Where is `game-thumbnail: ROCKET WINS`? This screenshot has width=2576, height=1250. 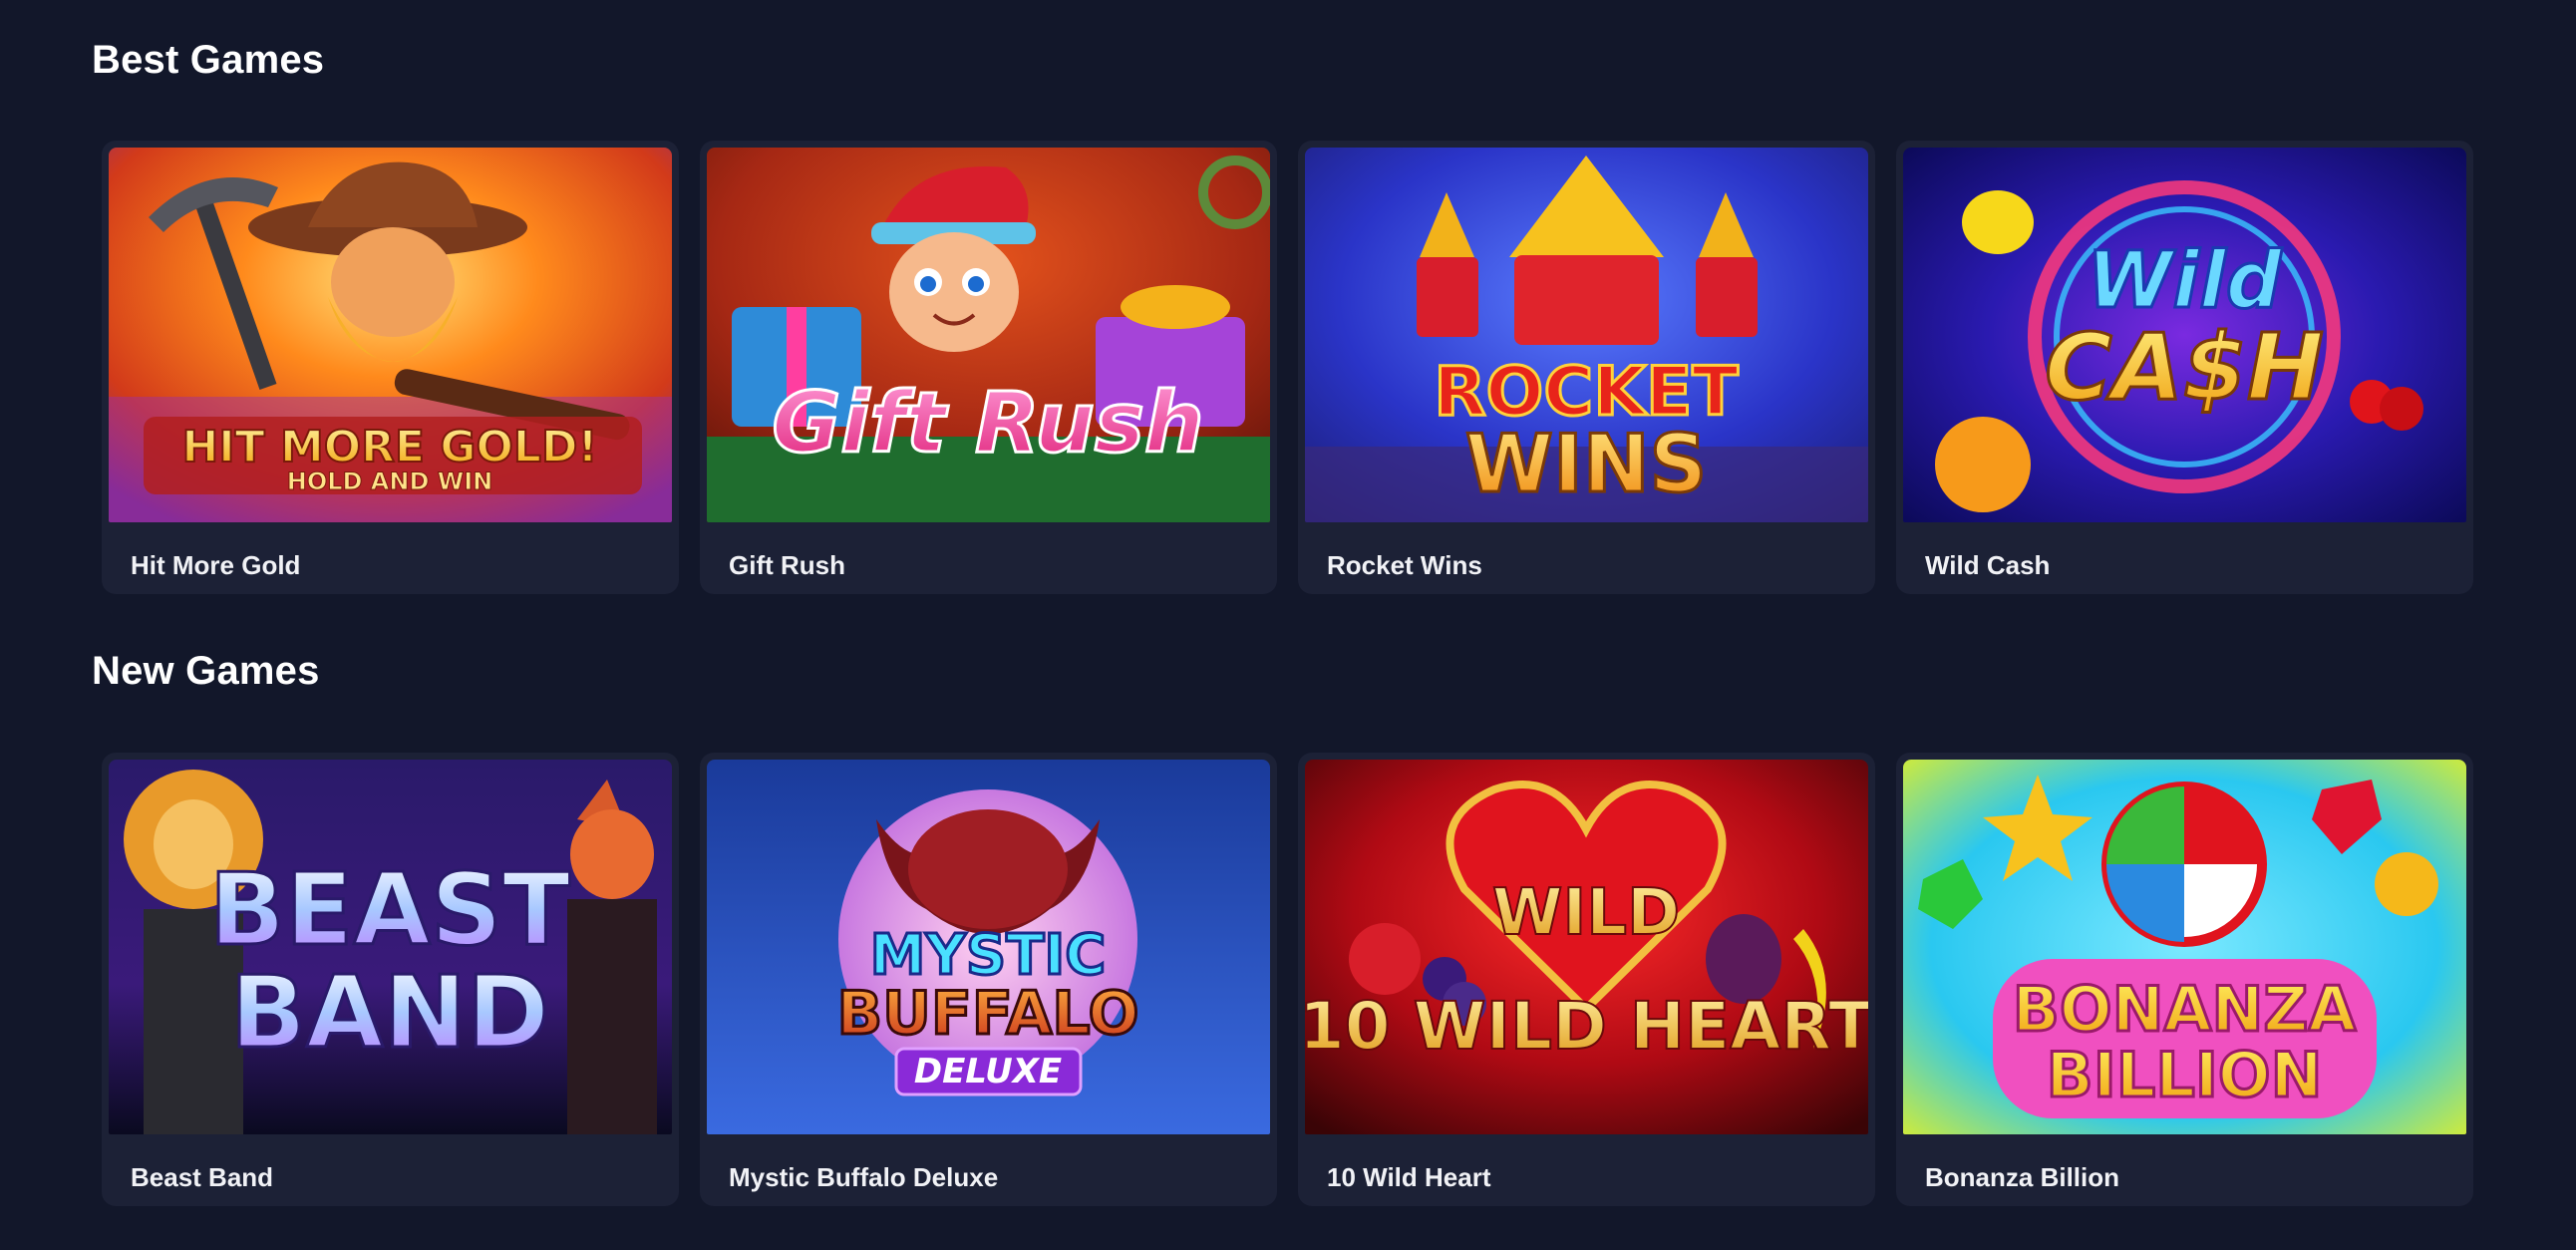
game-thumbnail: ROCKET WINS is located at coordinates (1586, 335).